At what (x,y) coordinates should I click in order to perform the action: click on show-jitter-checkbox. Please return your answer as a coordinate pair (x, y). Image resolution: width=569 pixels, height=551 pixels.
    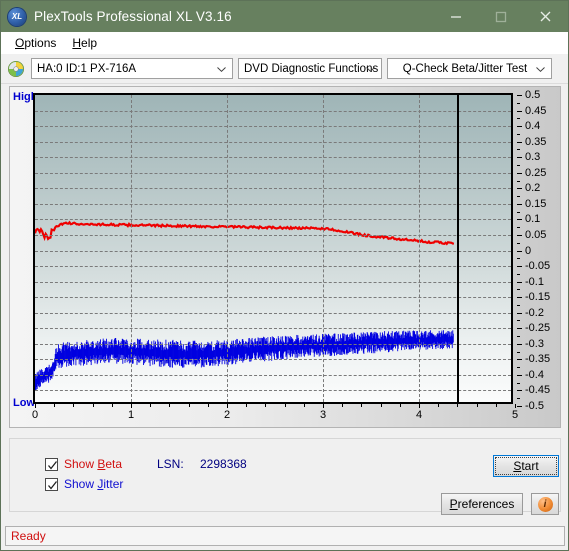
    Looking at the image, I should click on (51, 484).